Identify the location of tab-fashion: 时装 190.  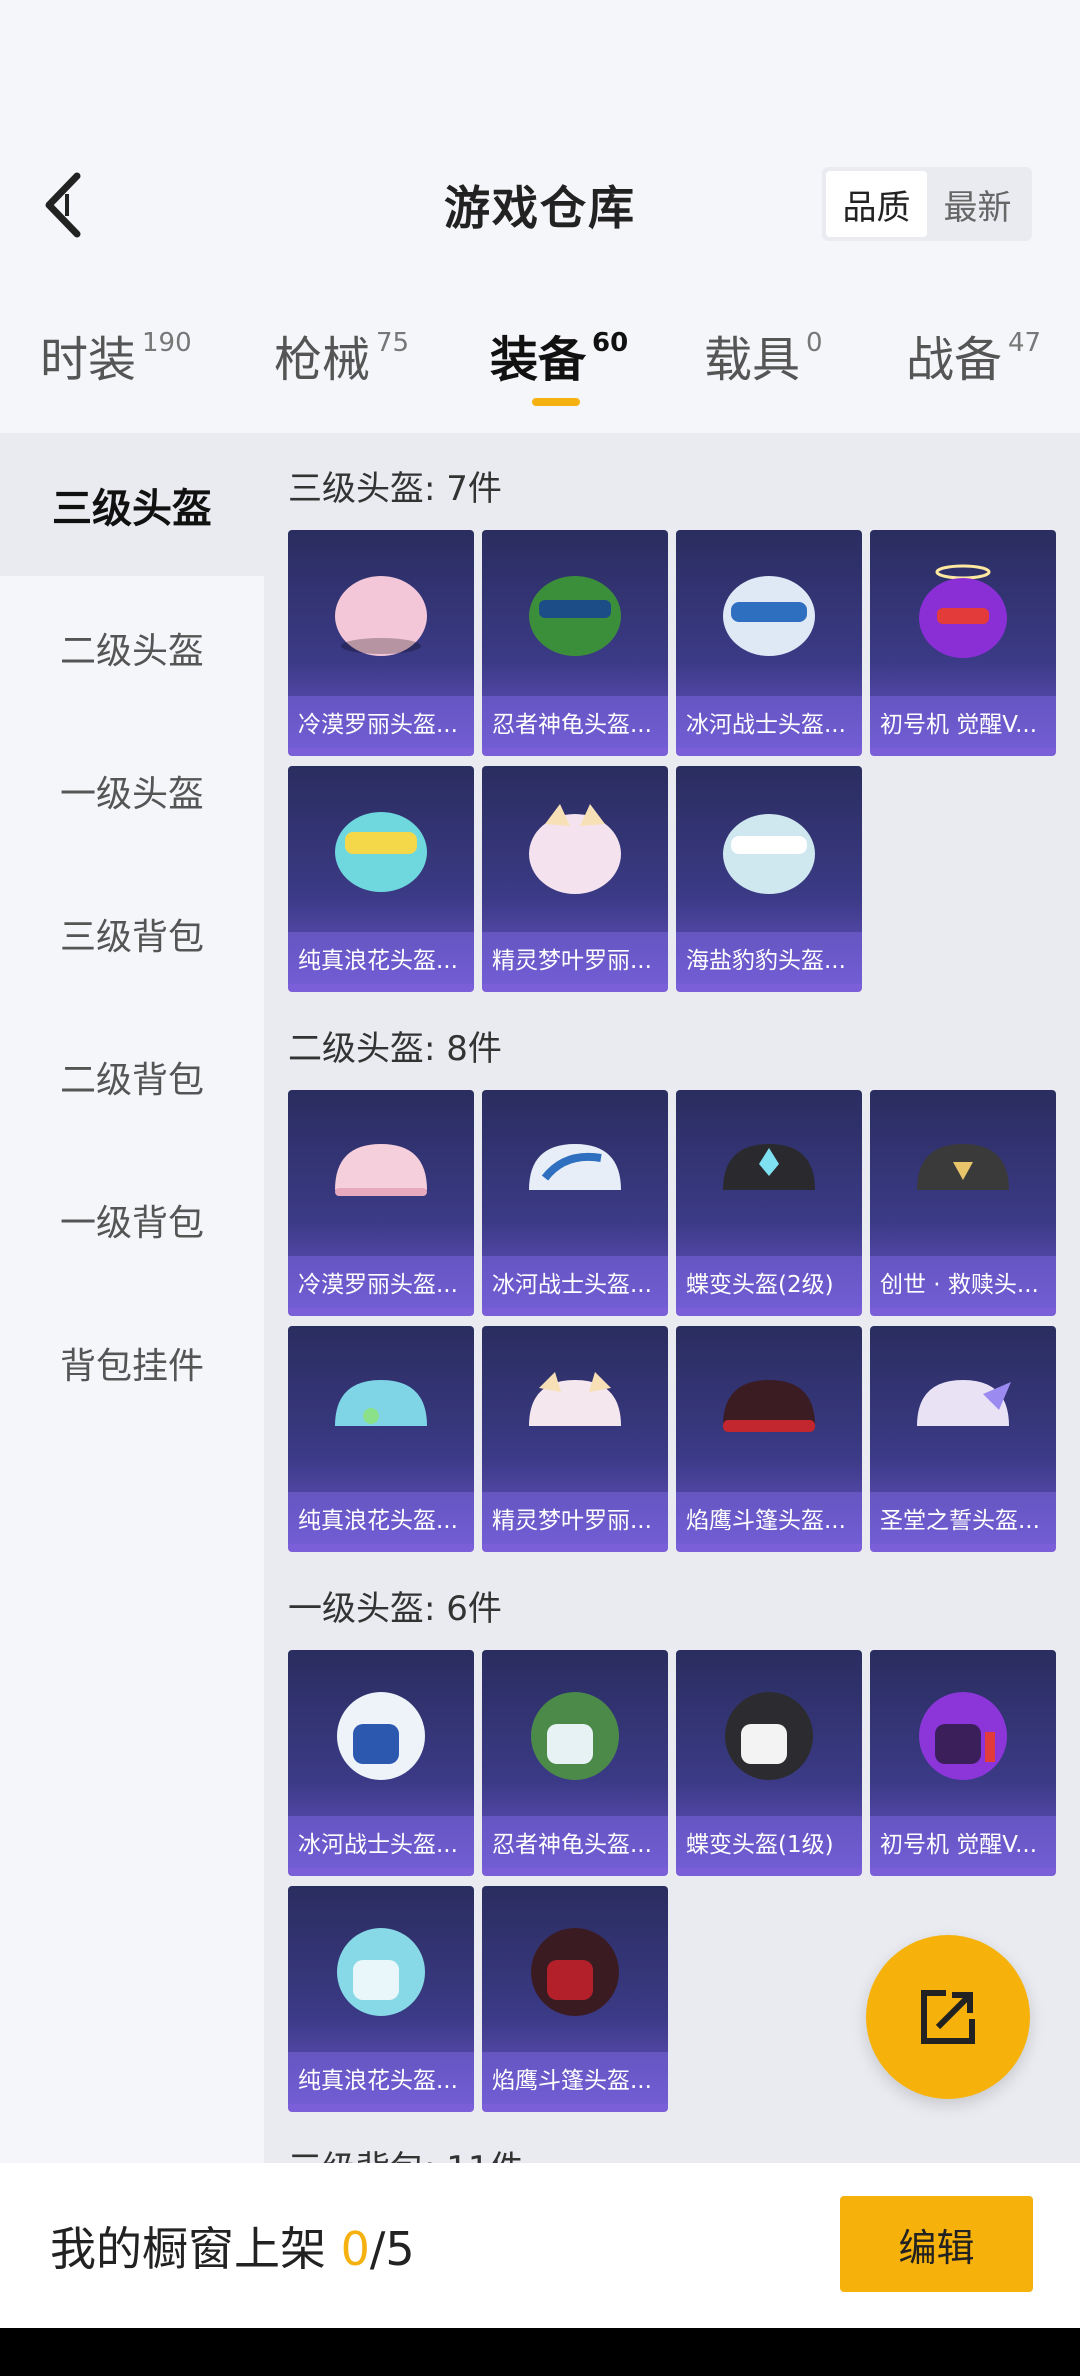
(116, 355).